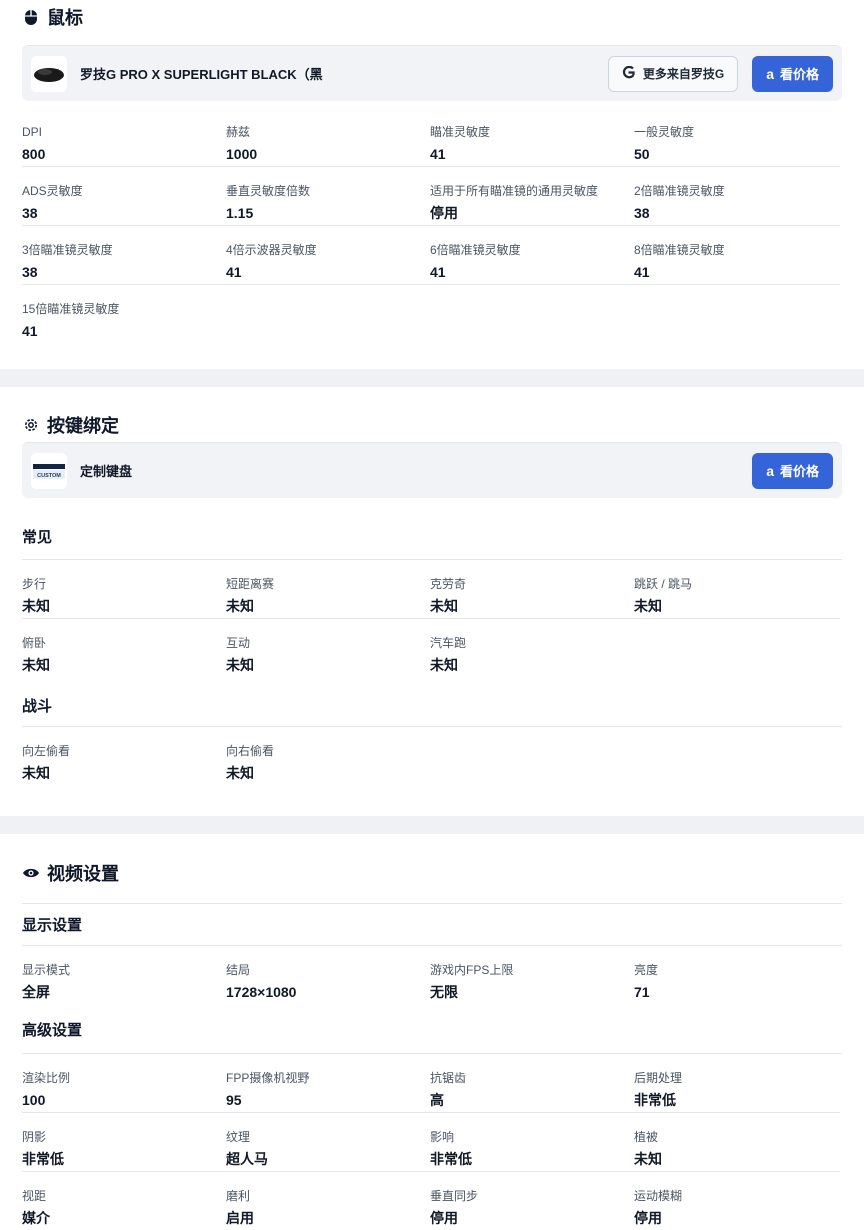 The width and height of the screenshot is (864, 1230). Describe the element at coordinates (460, 132) in the screenshot. I see `setting-label: 瞄准灵敏度` at that location.